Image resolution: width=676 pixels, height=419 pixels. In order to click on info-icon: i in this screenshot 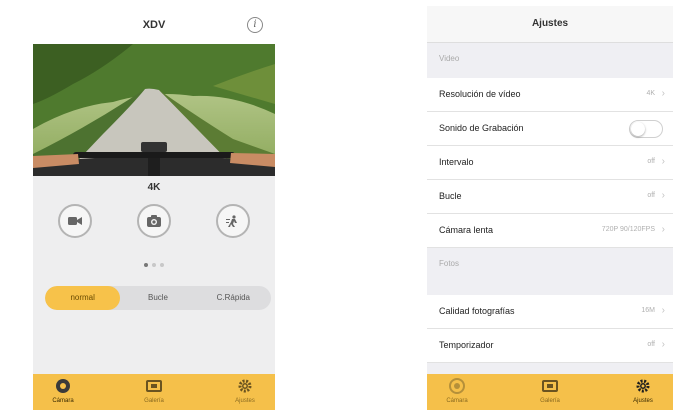, I will do `click(255, 25)`.